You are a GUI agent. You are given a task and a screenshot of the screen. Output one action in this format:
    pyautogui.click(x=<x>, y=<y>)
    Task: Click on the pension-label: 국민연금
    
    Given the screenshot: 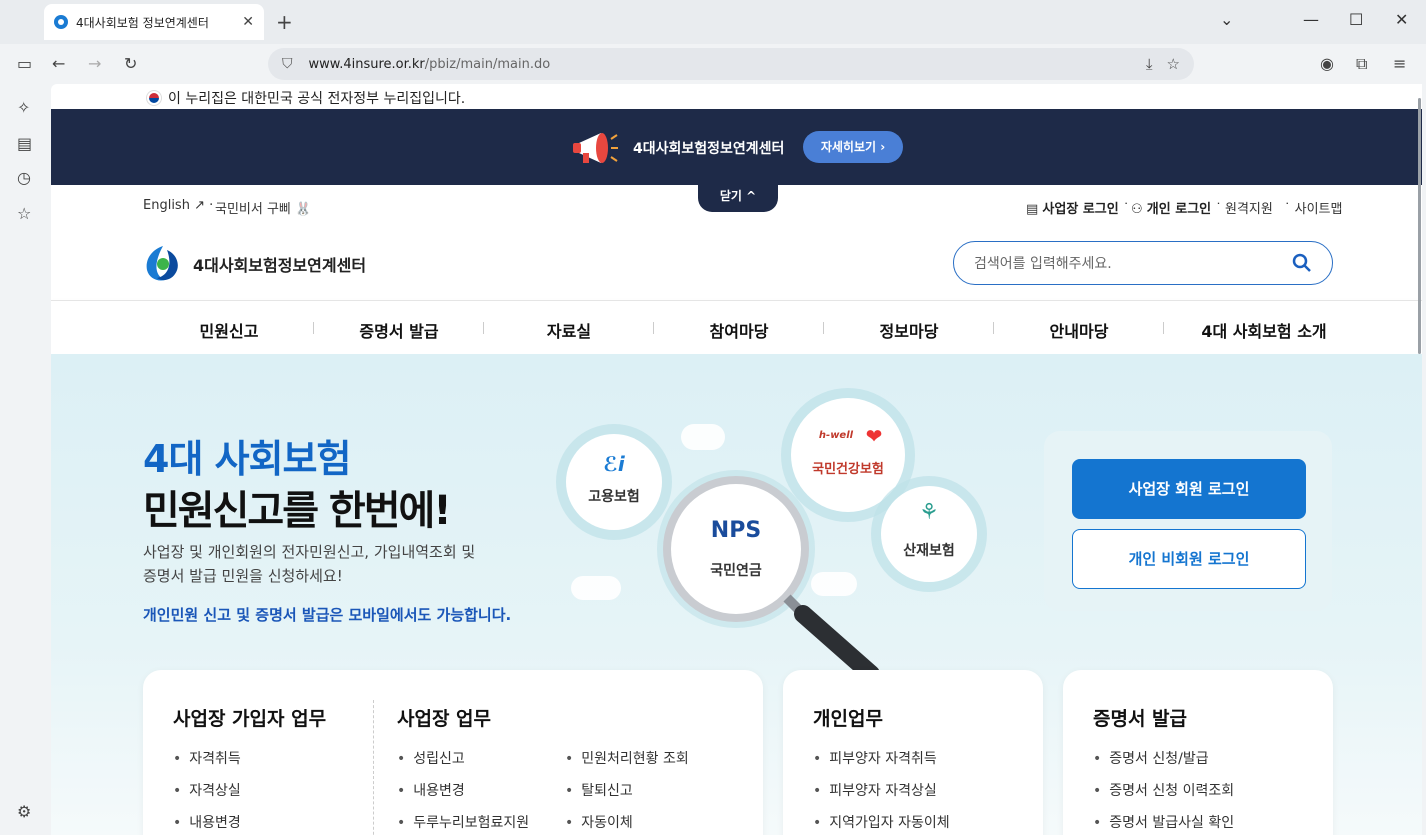 What is the action you would take?
    pyautogui.click(x=736, y=571)
    